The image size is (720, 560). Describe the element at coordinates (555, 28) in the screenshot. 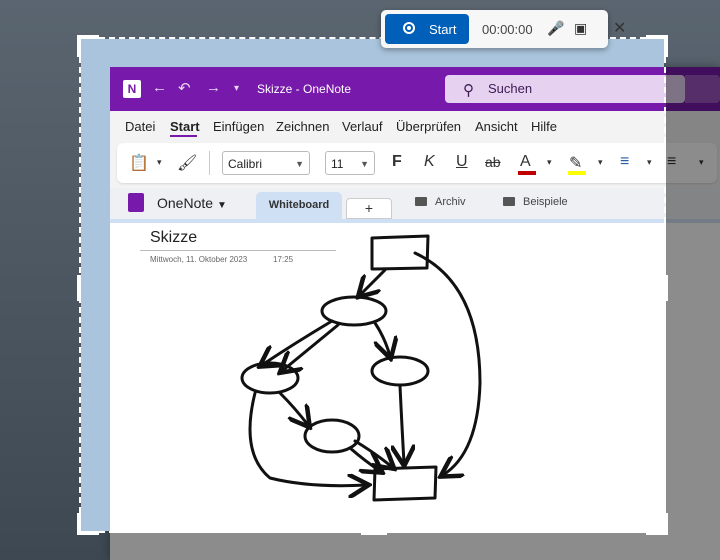

I see `microphone-icon: 🎤` at that location.